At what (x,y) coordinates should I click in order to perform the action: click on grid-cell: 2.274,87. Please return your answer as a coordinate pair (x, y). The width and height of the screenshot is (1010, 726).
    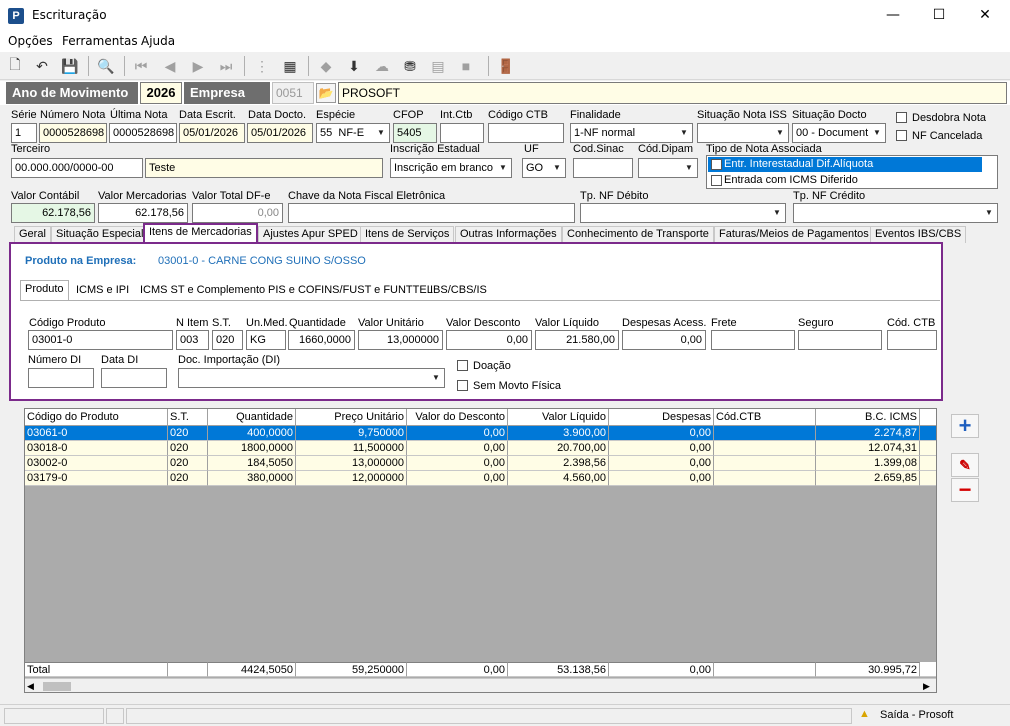
    Looking at the image, I should click on (868, 433).